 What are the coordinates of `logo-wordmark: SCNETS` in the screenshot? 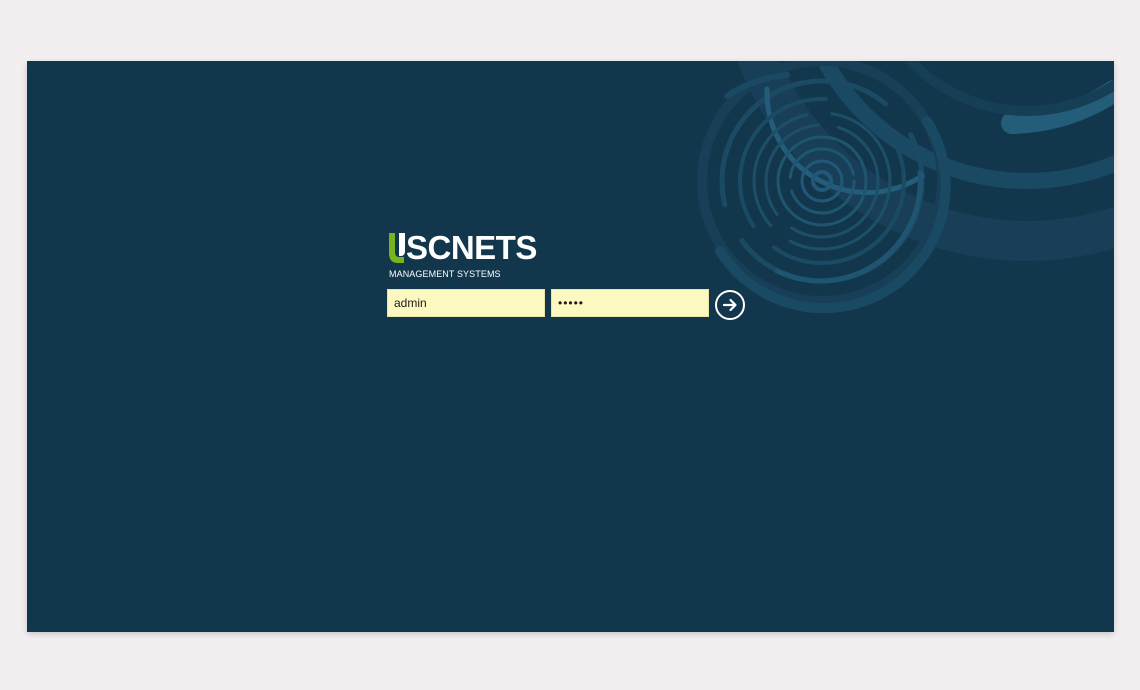 It's located at (462, 247).